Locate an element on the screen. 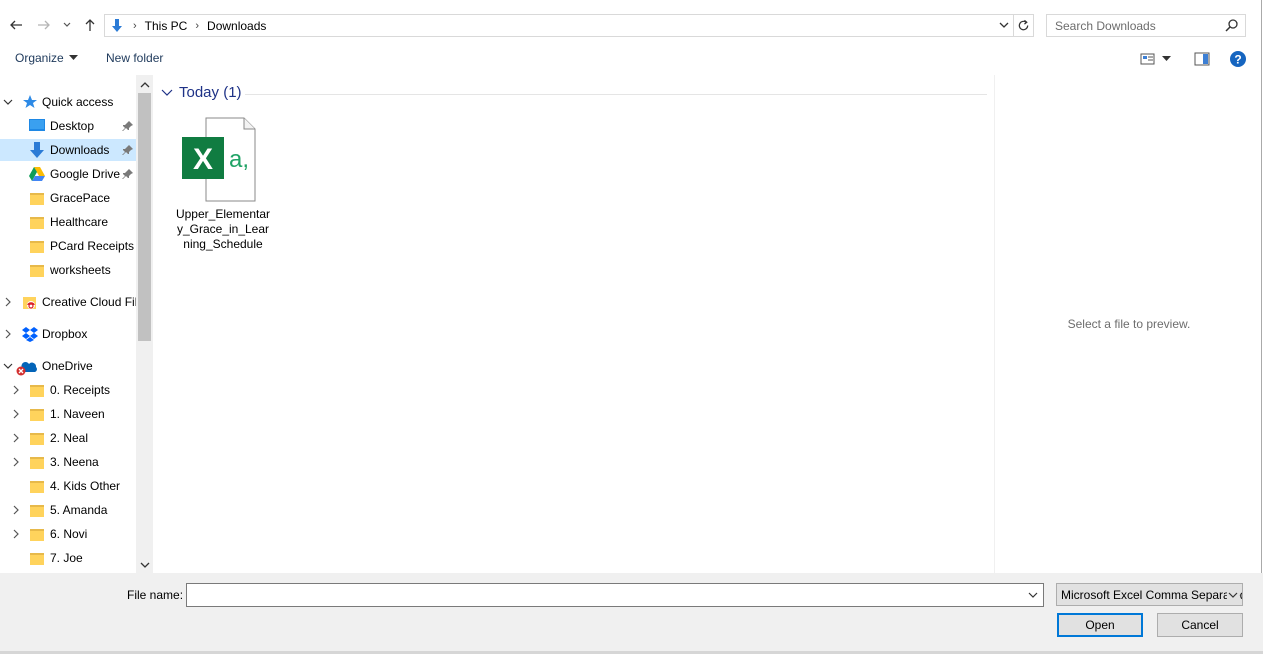 The width and height of the screenshot is (1263, 654). excel-csv-file-icon: X a, is located at coordinates (219, 159).